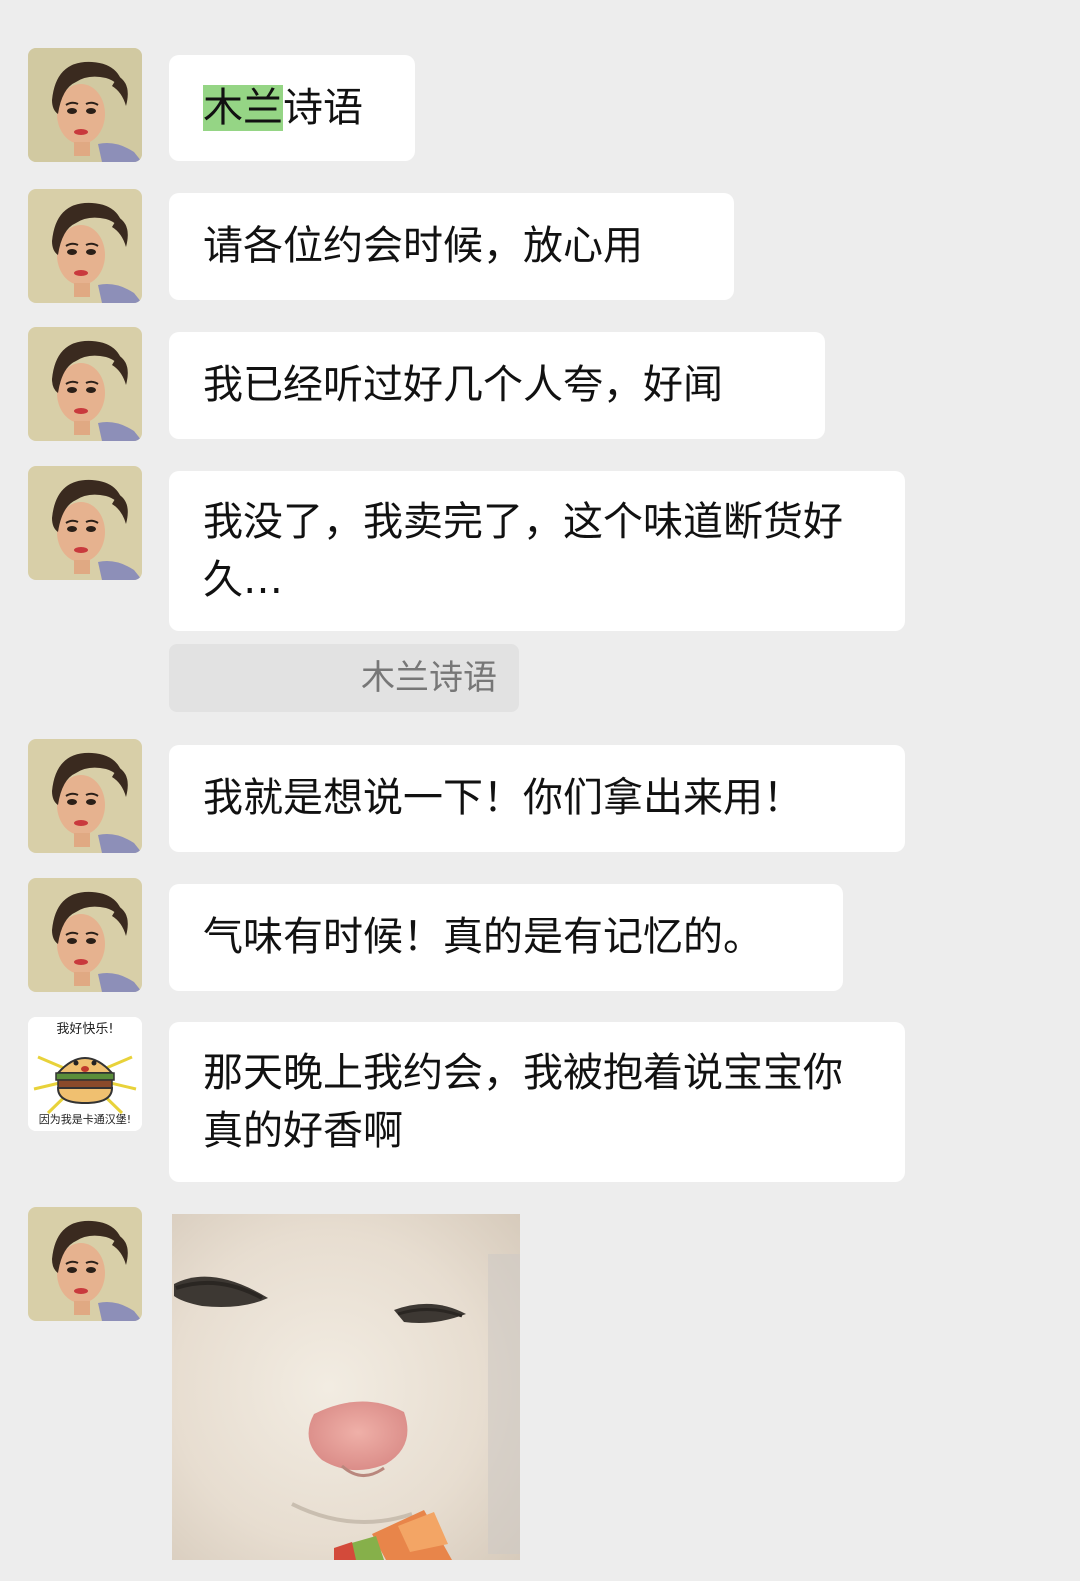  I want to click on message-bubble: 木兰诗语, so click(292, 108).